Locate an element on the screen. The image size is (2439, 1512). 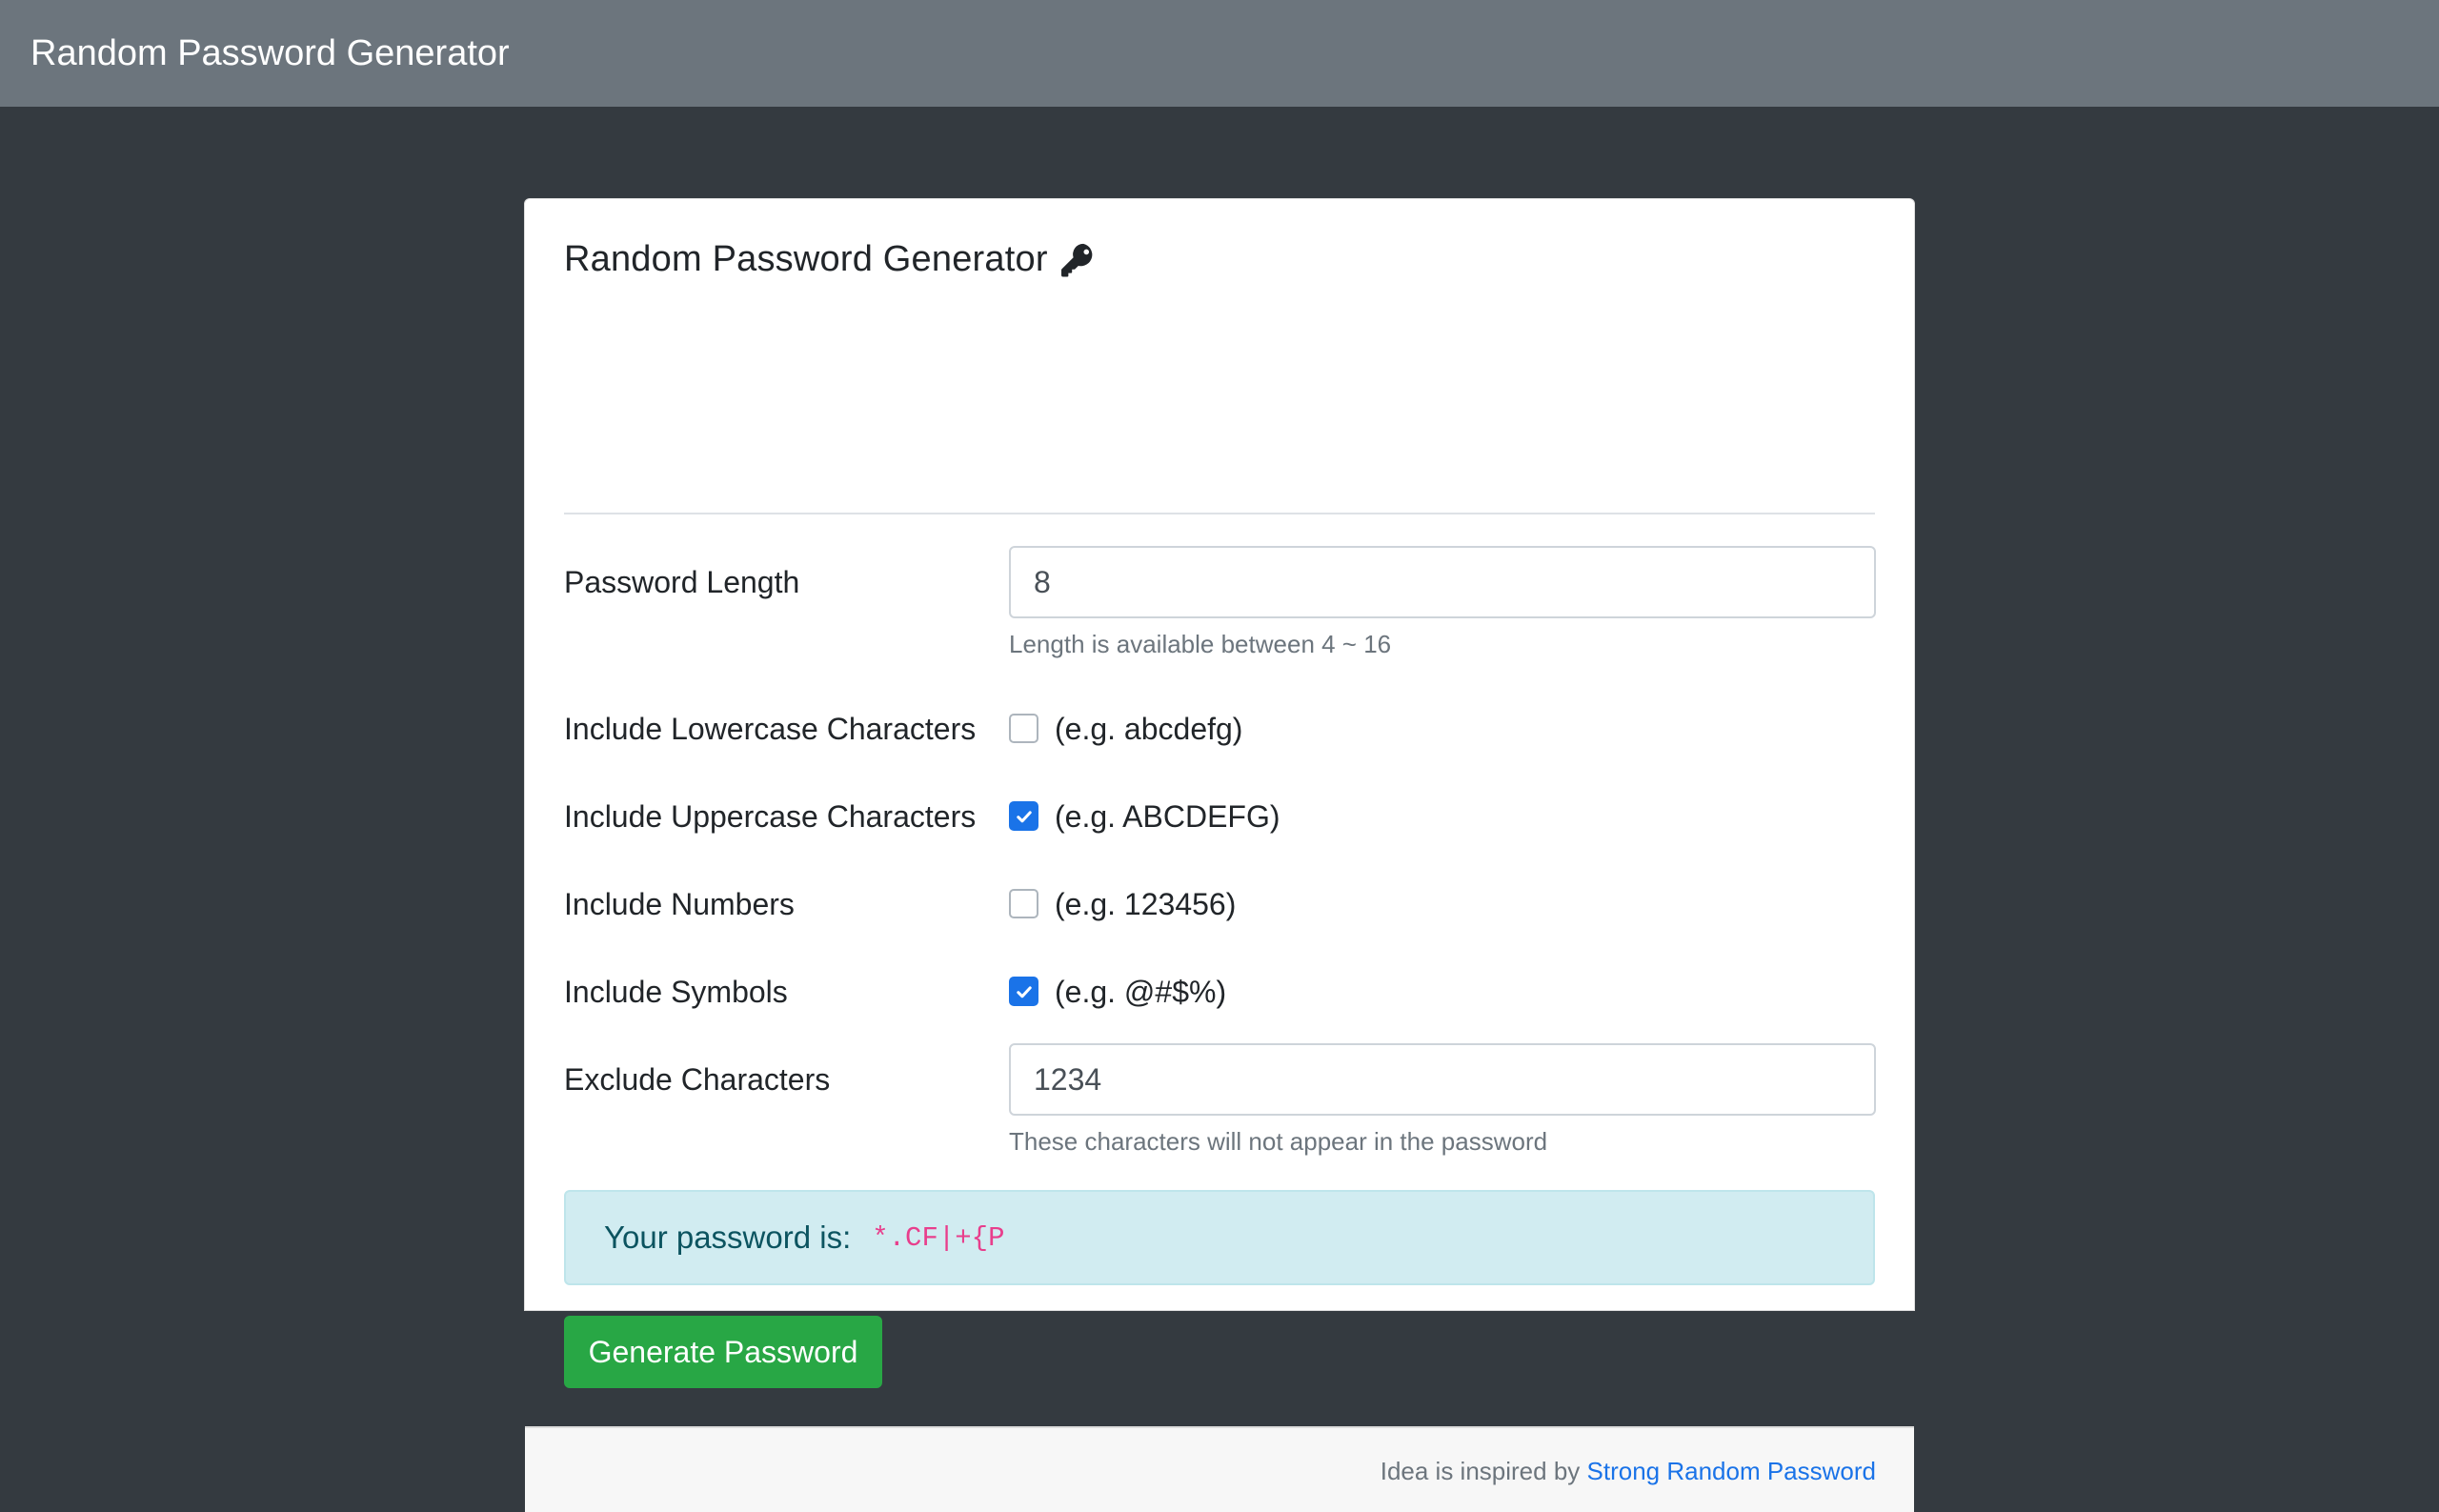
lowercase-label: Include Lowercase Characters is located at coordinates (770, 729).